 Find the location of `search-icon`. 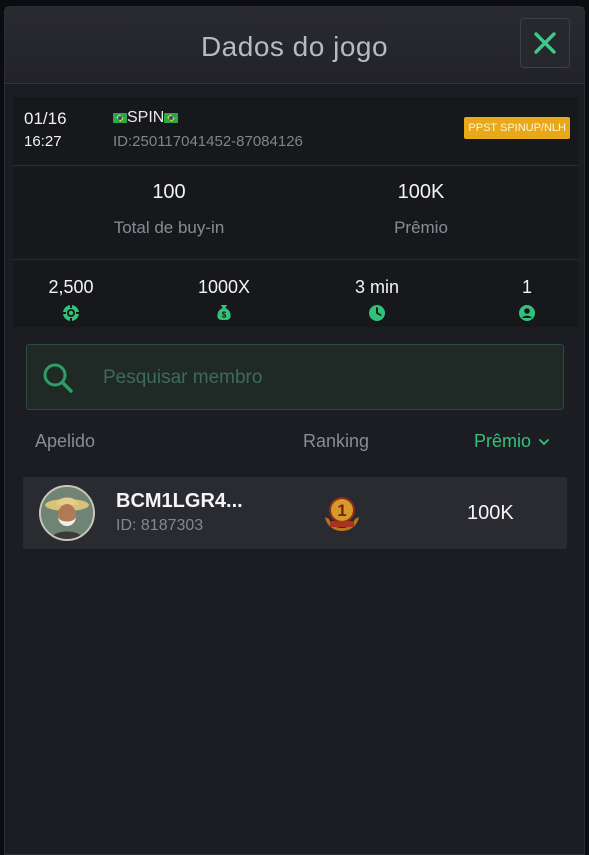

search-icon is located at coordinates (58, 378).